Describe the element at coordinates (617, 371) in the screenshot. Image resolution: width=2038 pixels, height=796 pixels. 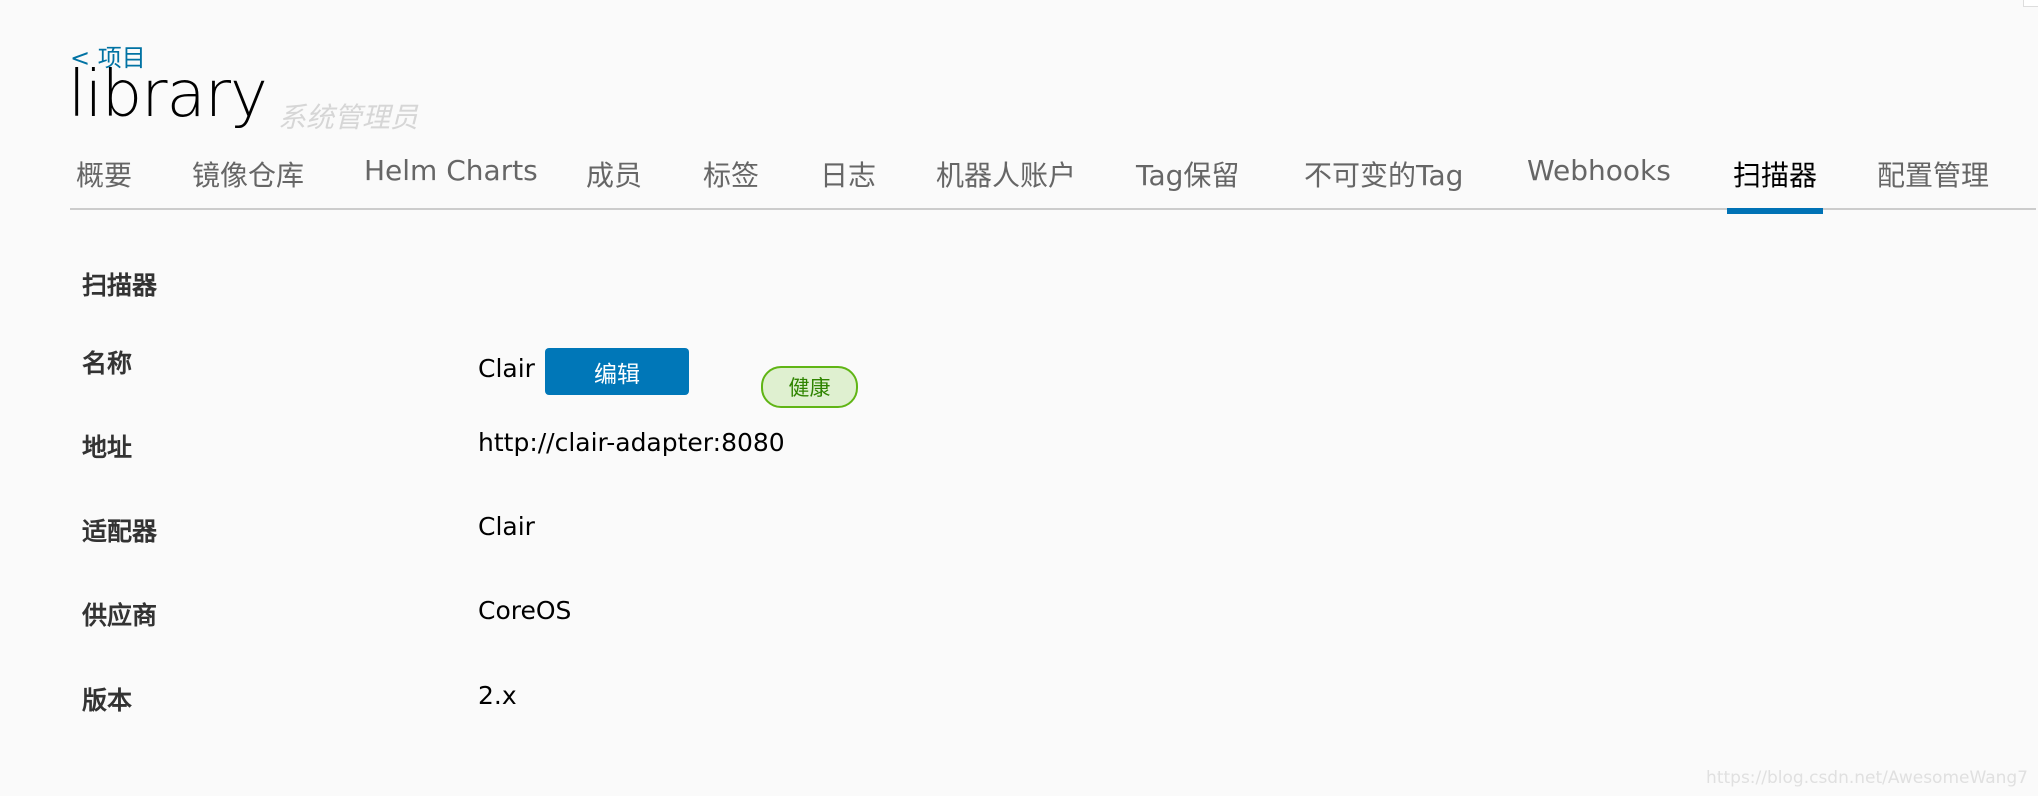
I see `edit-button: 编辑` at that location.